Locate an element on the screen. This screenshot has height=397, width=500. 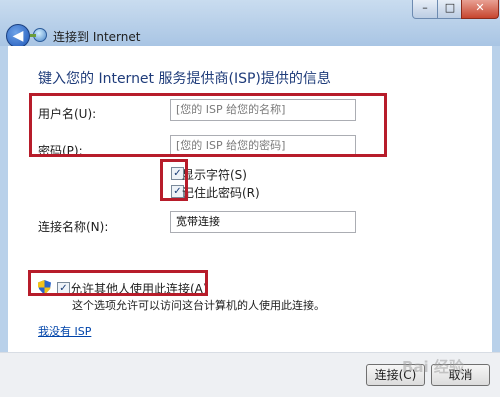
remember-password-label: 记住此密码(R) is located at coordinates (221, 193).